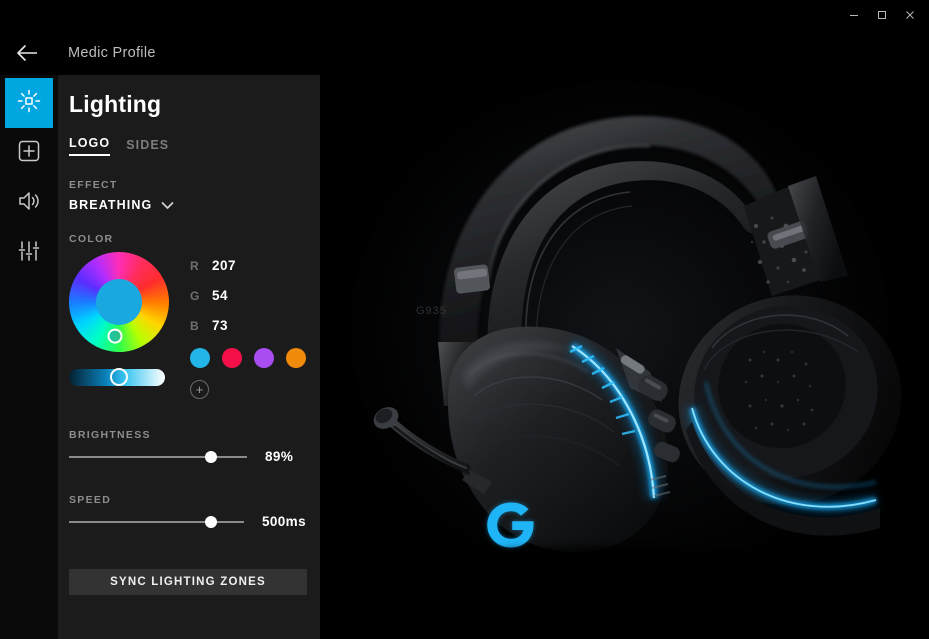  I want to click on sidebar-rail, so click(29, 357).